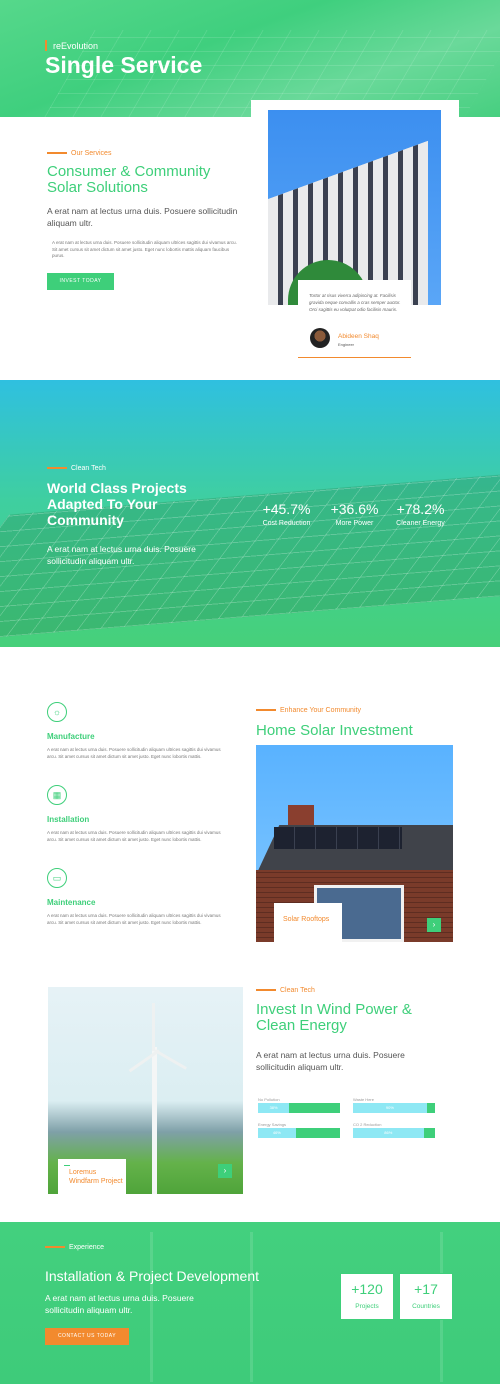  Describe the element at coordinates (334, 1017) in the screenshot. I see `wind-title: Invest In Wind Power & Clean Energy` at that location.